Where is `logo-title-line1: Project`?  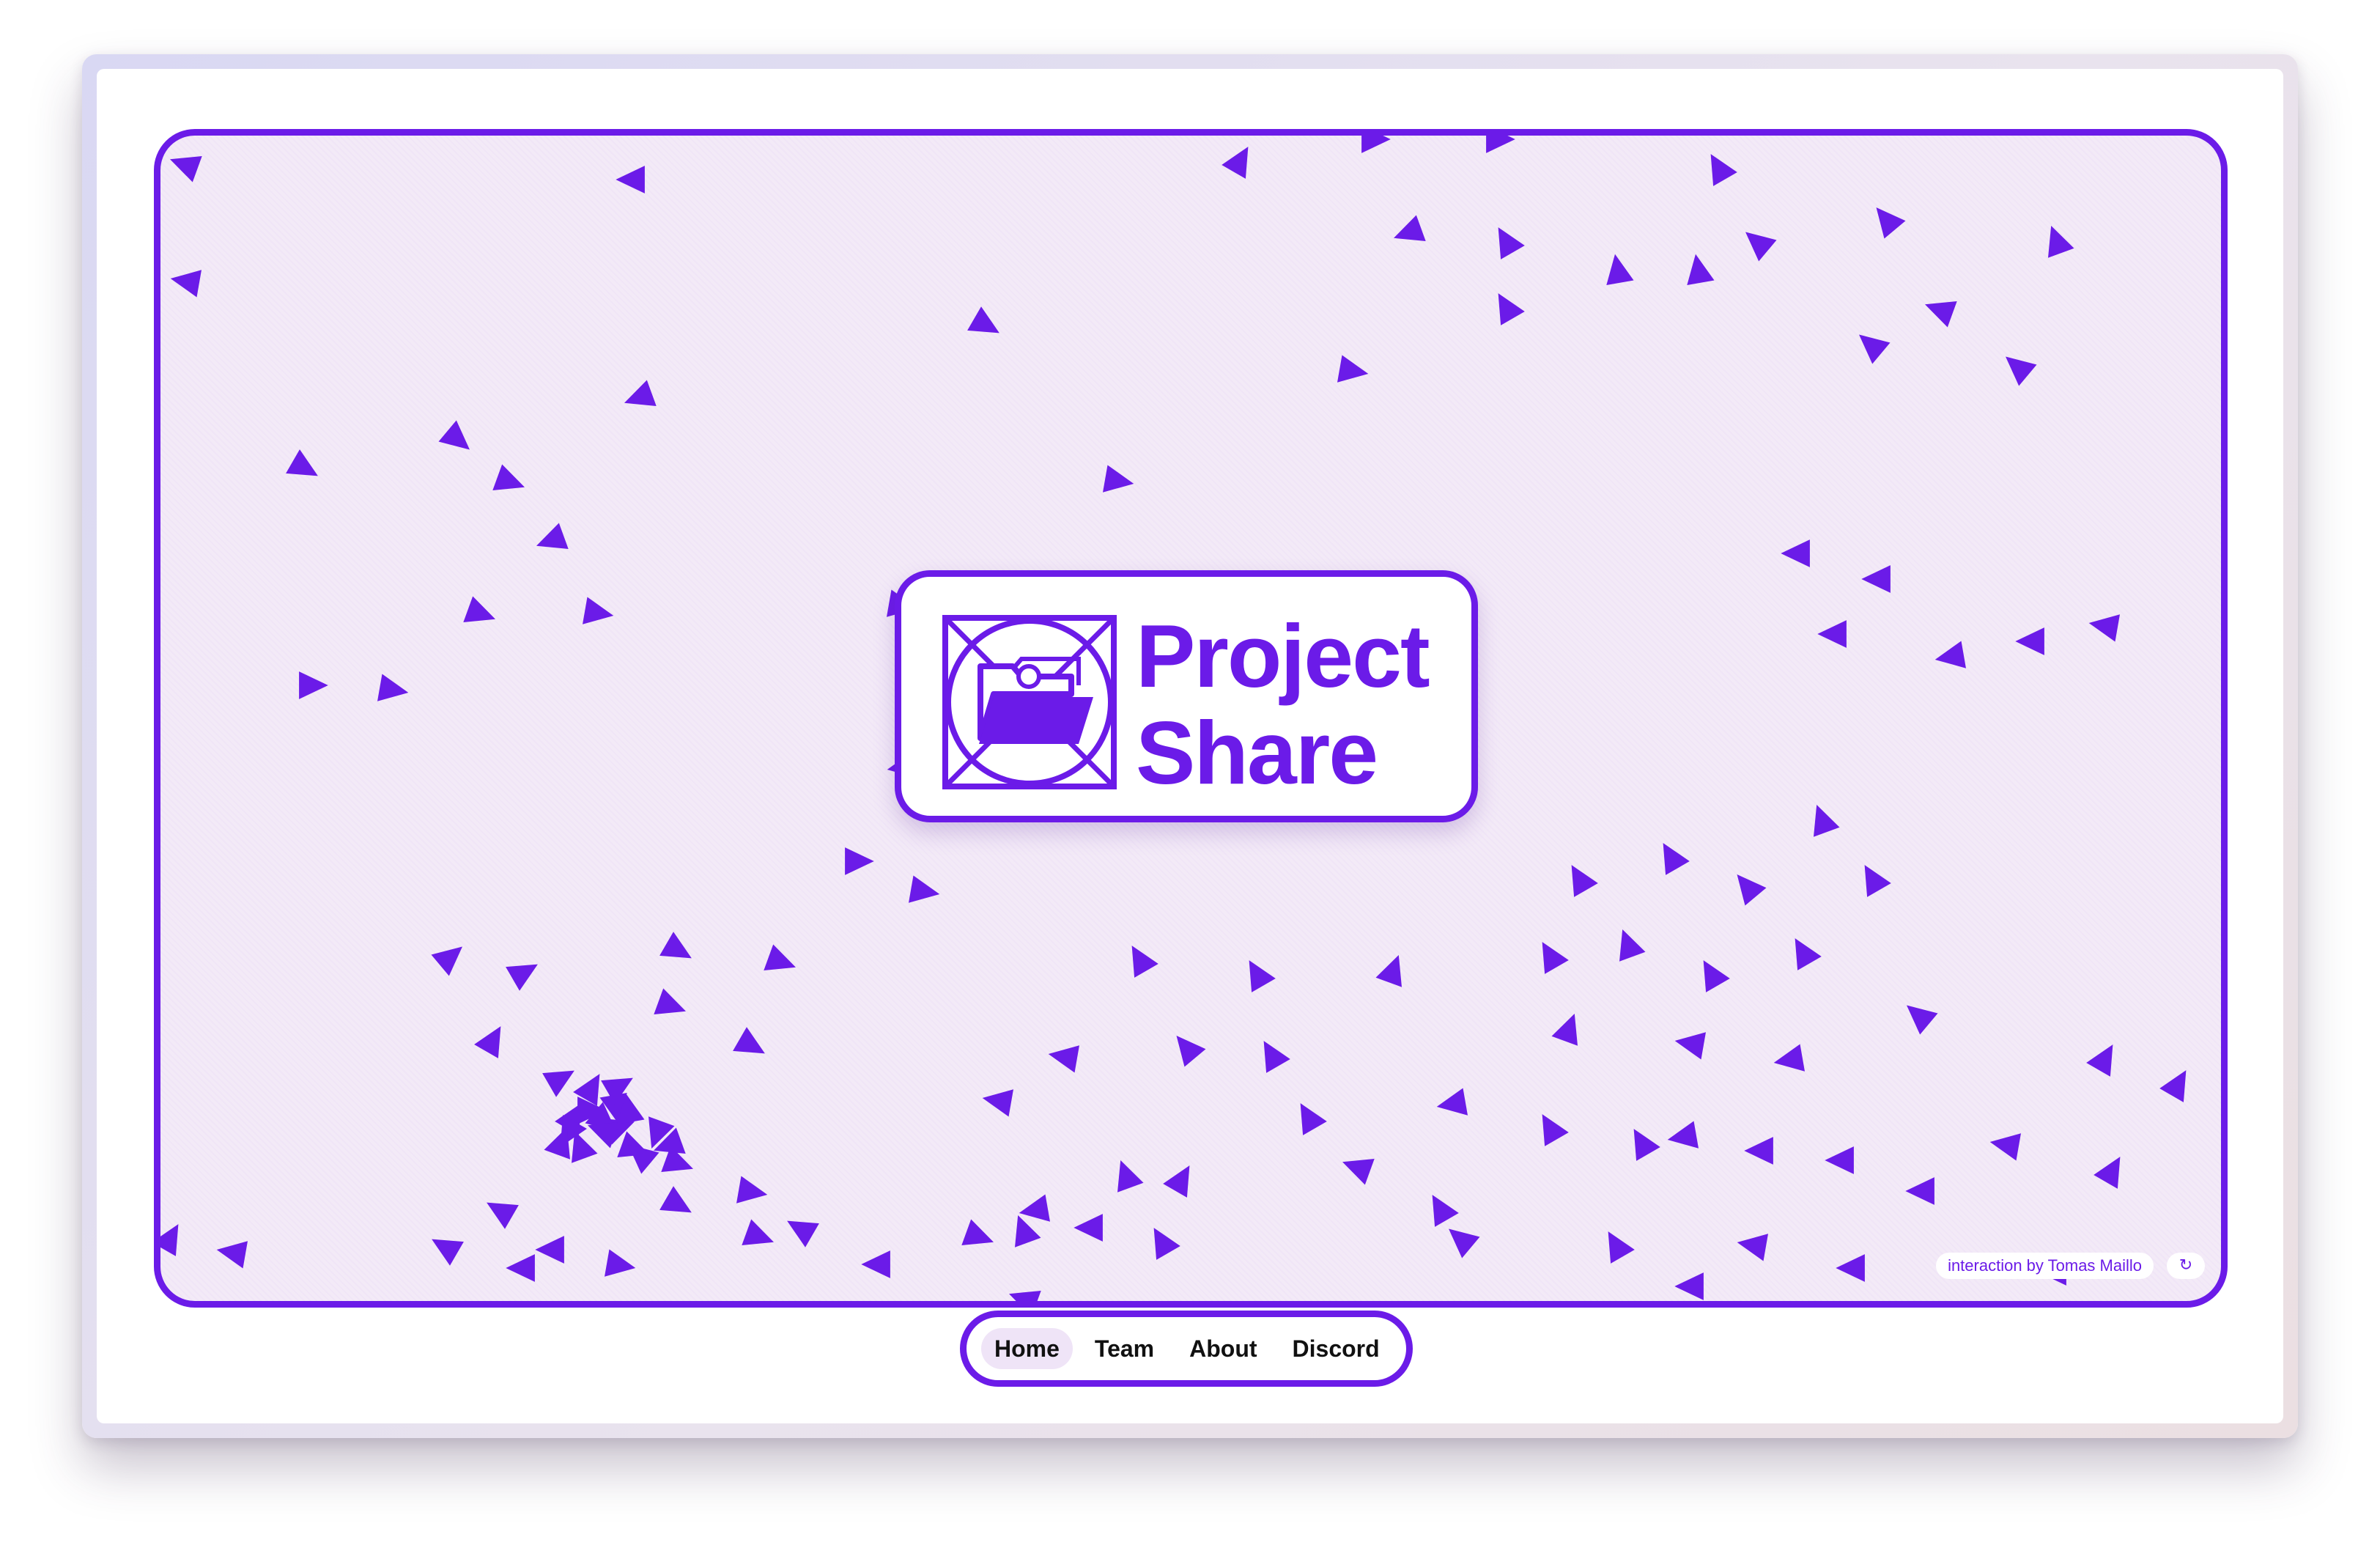
logo-title-line1: Project is located at coordinates (1283, 656).